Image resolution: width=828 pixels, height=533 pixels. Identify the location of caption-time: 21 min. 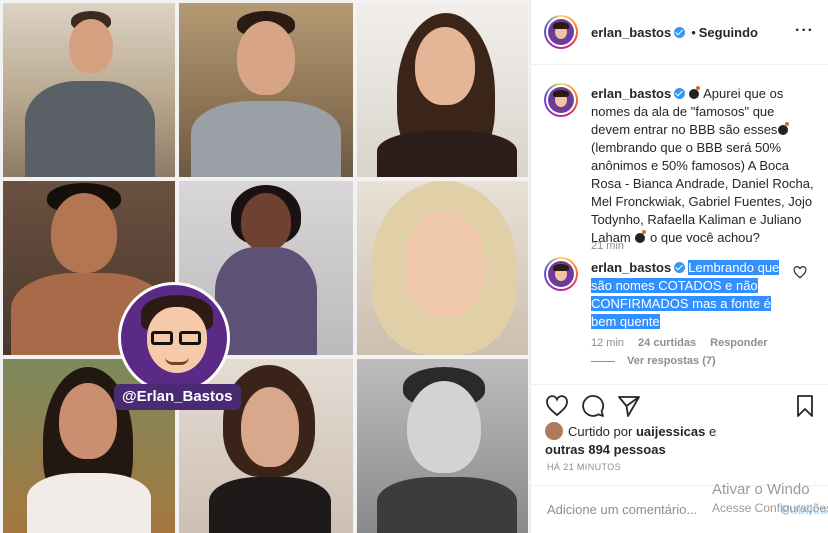
(608, 246).